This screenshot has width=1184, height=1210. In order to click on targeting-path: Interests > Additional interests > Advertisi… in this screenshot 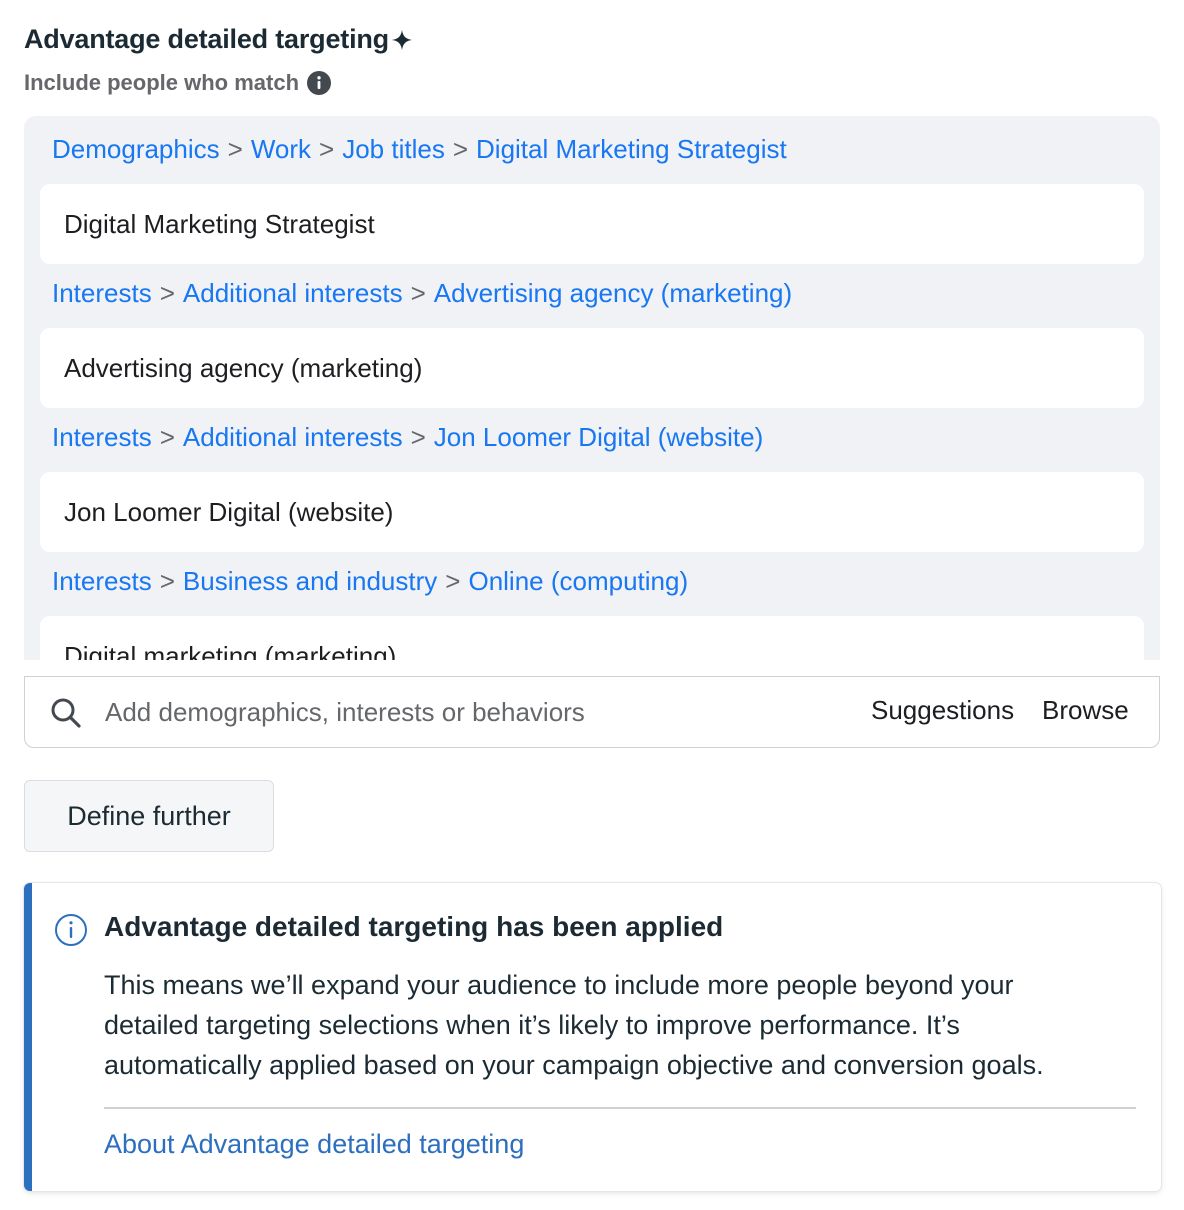, I will do `click(422, 293)`.